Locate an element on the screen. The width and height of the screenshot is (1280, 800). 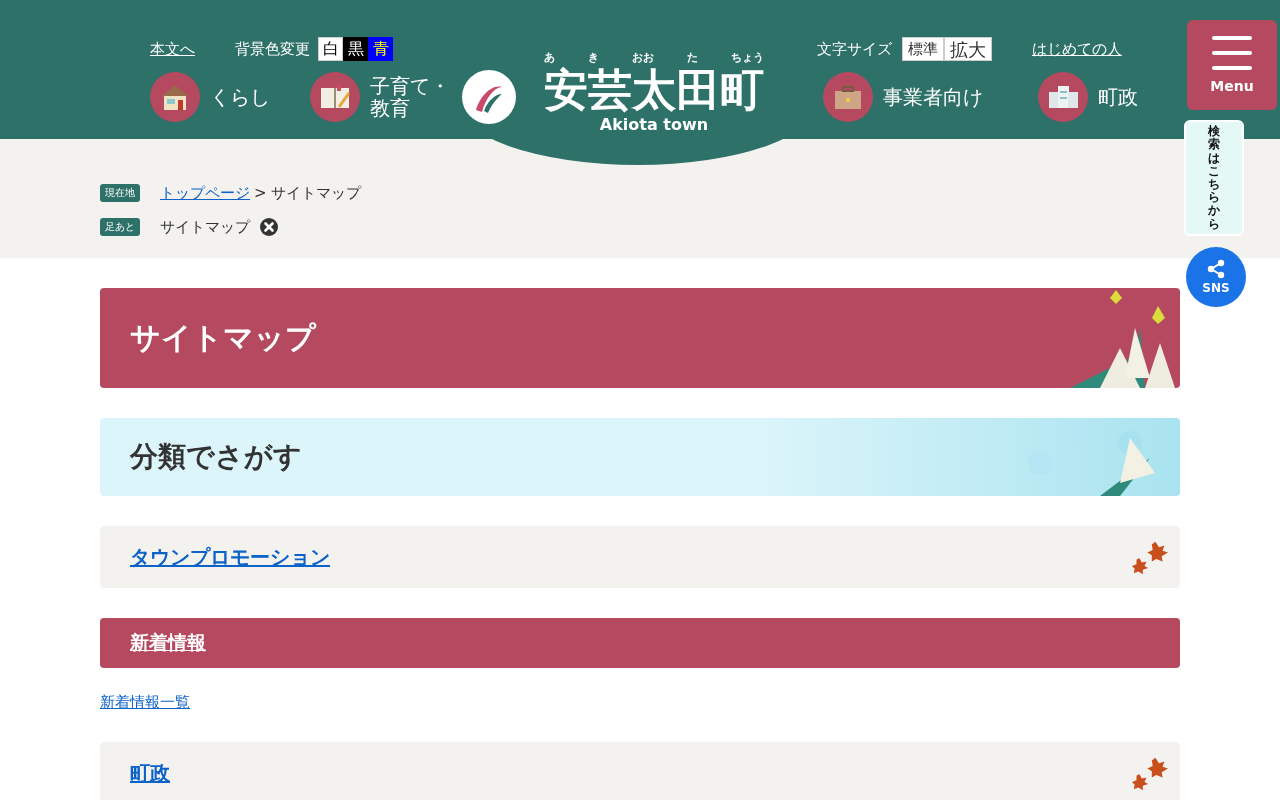
category-link: 町政 is located at coordinates (150, 773).